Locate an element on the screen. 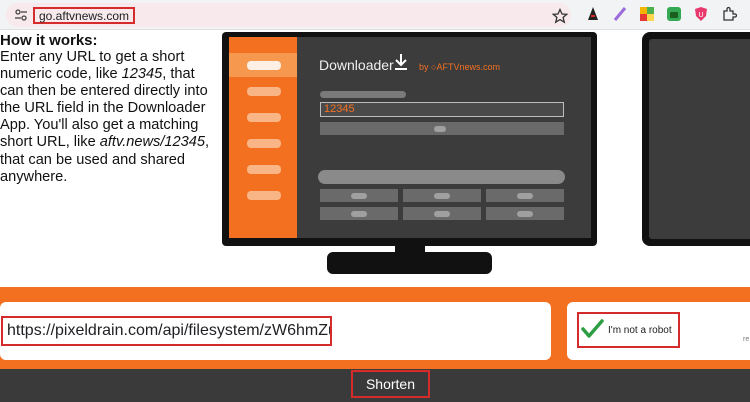  address-bar: go.aftvnews.com is located at coordinates (288, 15).